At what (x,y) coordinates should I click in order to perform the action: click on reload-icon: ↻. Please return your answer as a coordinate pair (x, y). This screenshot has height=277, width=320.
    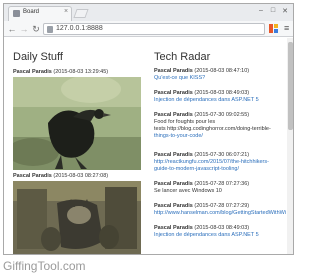
    Looking at the image, I should click on (36, 29).